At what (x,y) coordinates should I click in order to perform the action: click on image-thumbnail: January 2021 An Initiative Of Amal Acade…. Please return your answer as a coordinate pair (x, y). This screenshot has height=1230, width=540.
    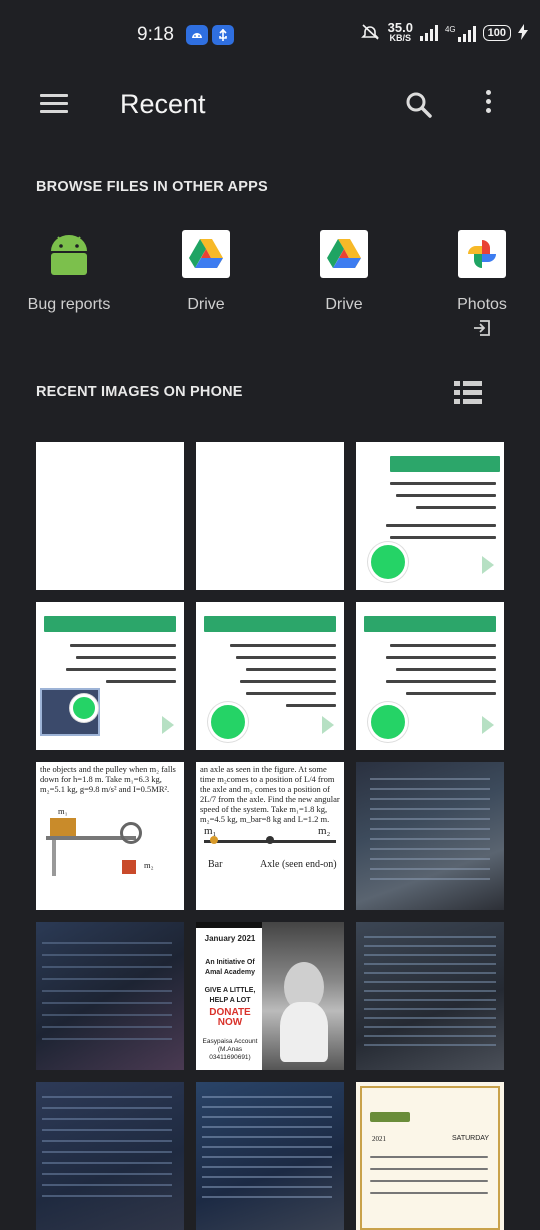
    Looking at the image, I should click on (270, 996).